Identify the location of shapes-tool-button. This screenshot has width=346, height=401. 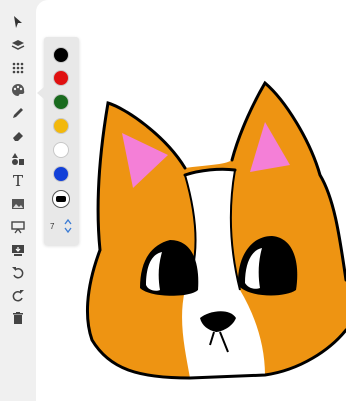
(18, 159).